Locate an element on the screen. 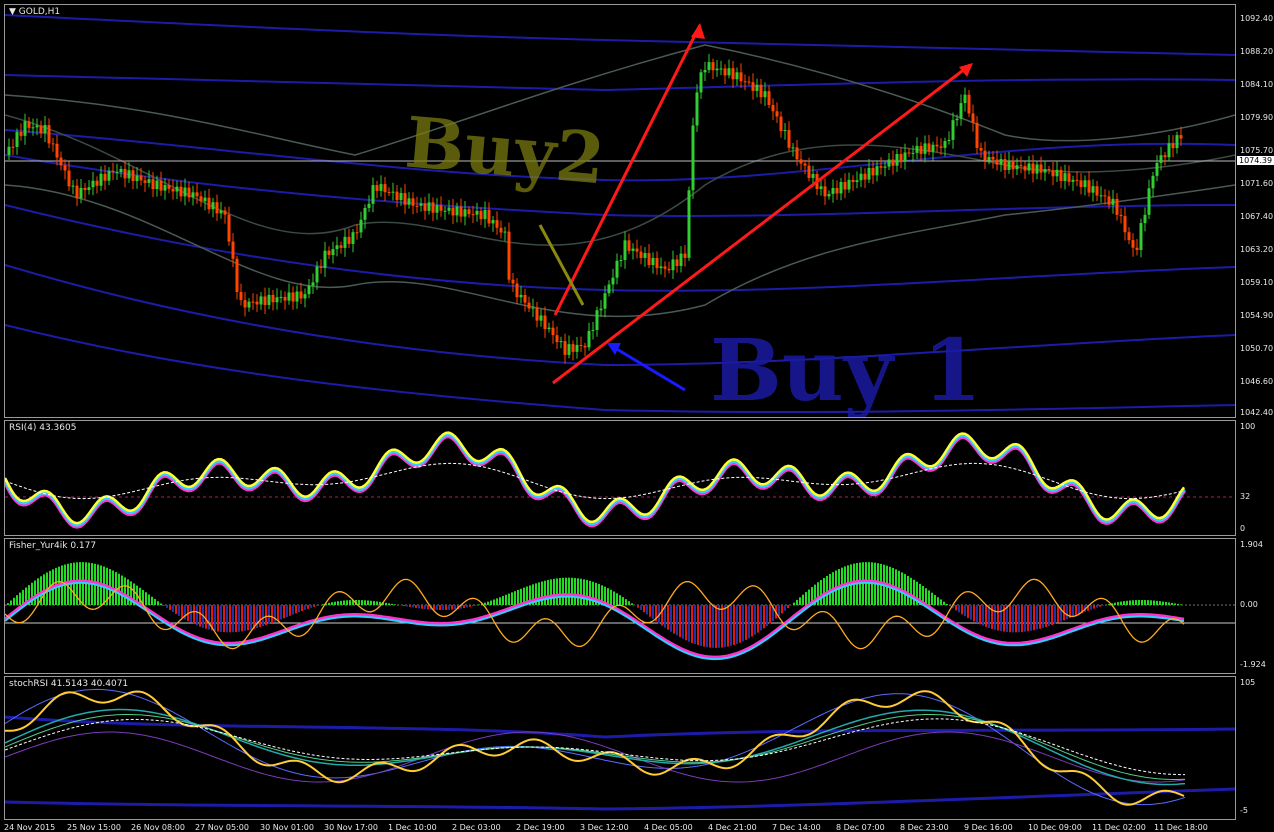 The image size is (1274, 832). price-tick: 1046.60 is located at coordinates (1257, 381).